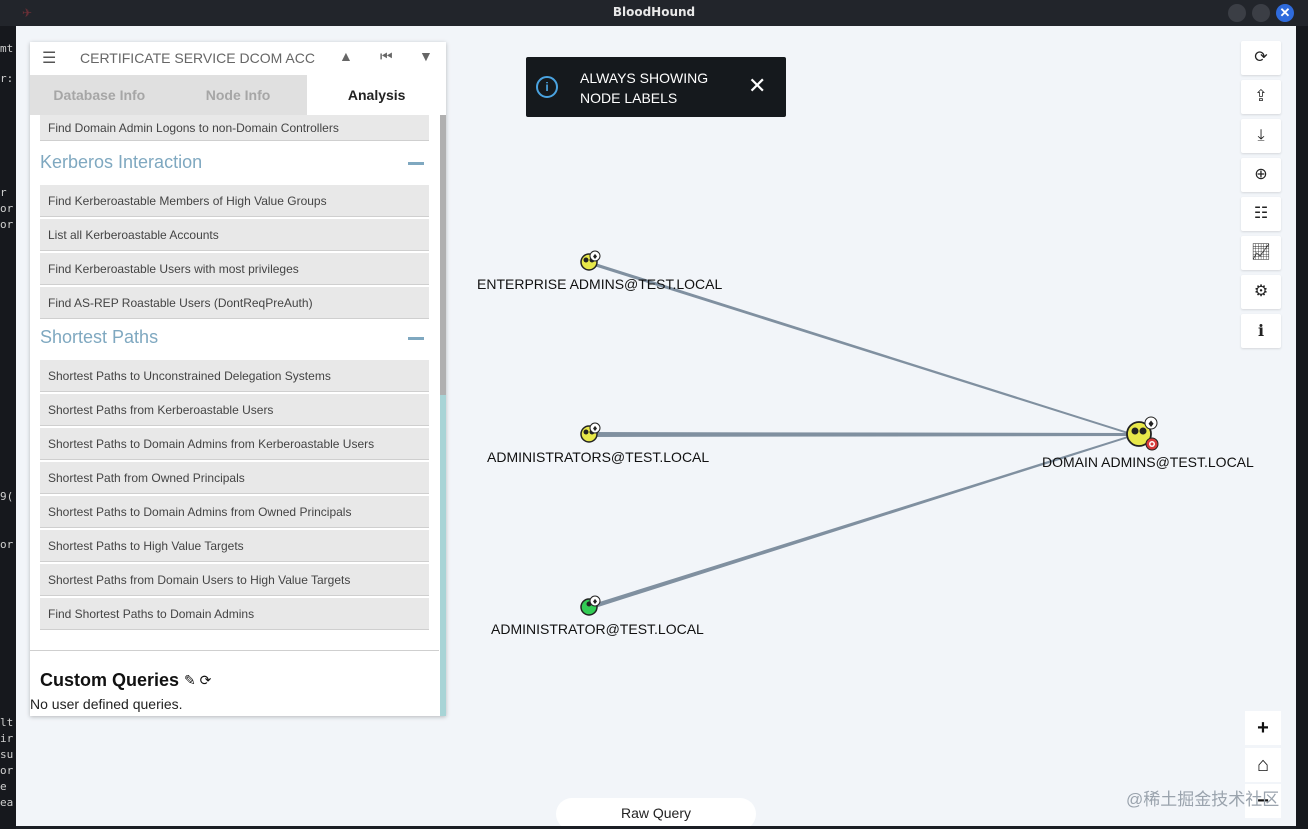 The width and height of the screenshot is (1308, 829). What do you see at coordinates (3, 192) in the screenshot?
I see `terminal-text: r` at bounding box center [3, 192].